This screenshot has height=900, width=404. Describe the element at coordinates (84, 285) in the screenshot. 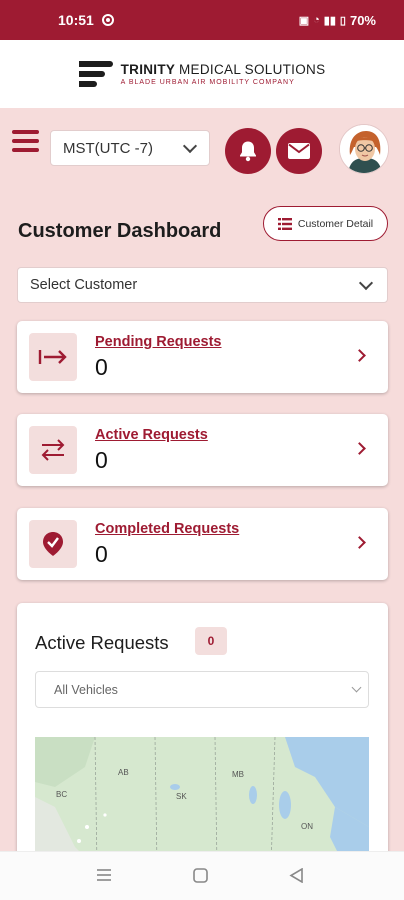

I see `customer-select-value: Select Customer` at that location.